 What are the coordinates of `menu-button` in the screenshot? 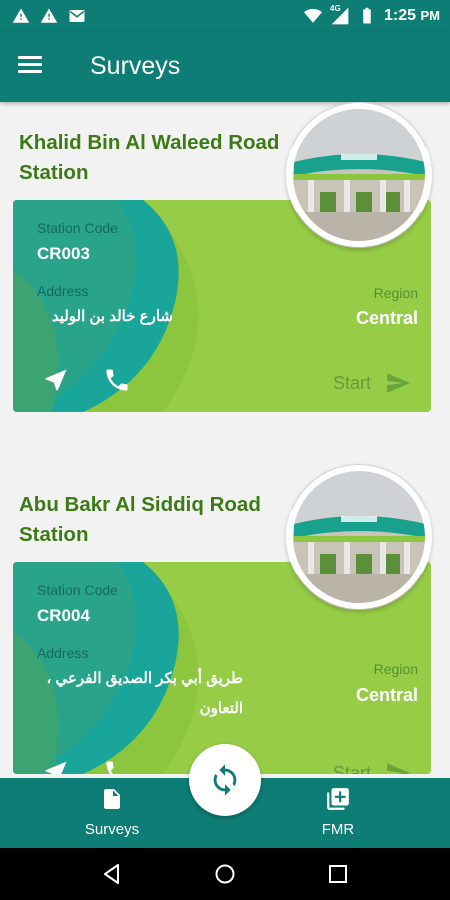 It's located at (36, 67).